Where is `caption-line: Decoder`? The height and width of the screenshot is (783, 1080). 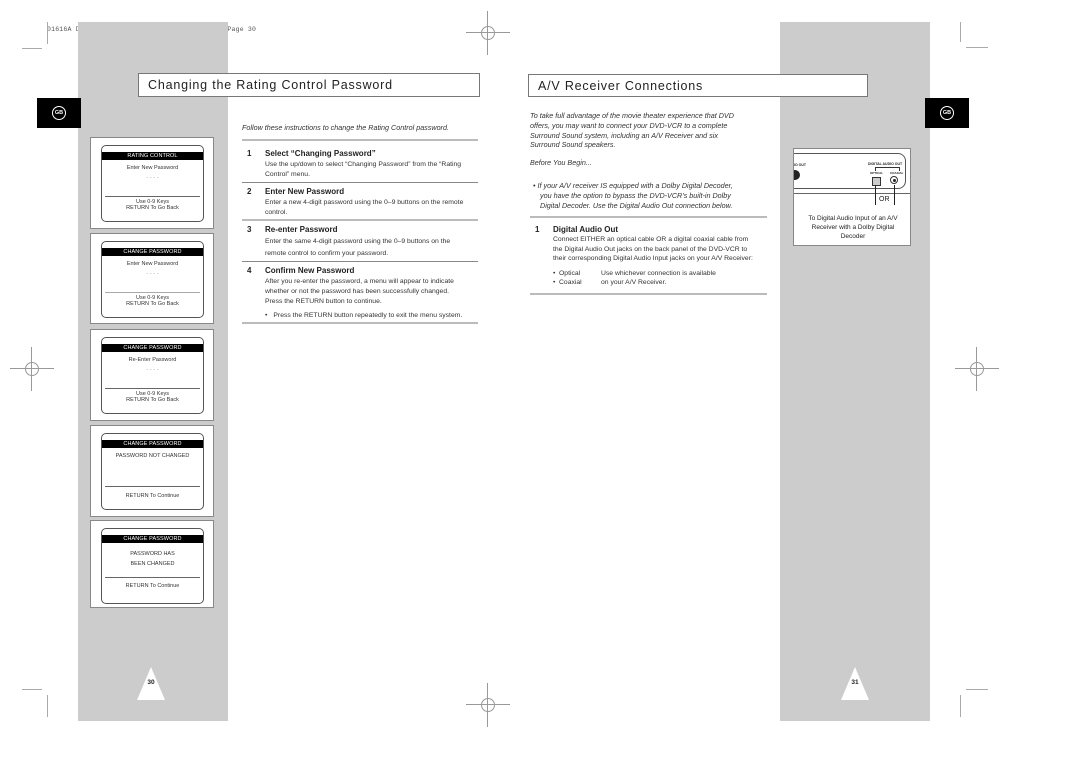
caption-line: Decoder is located at coordinates (853, 236).